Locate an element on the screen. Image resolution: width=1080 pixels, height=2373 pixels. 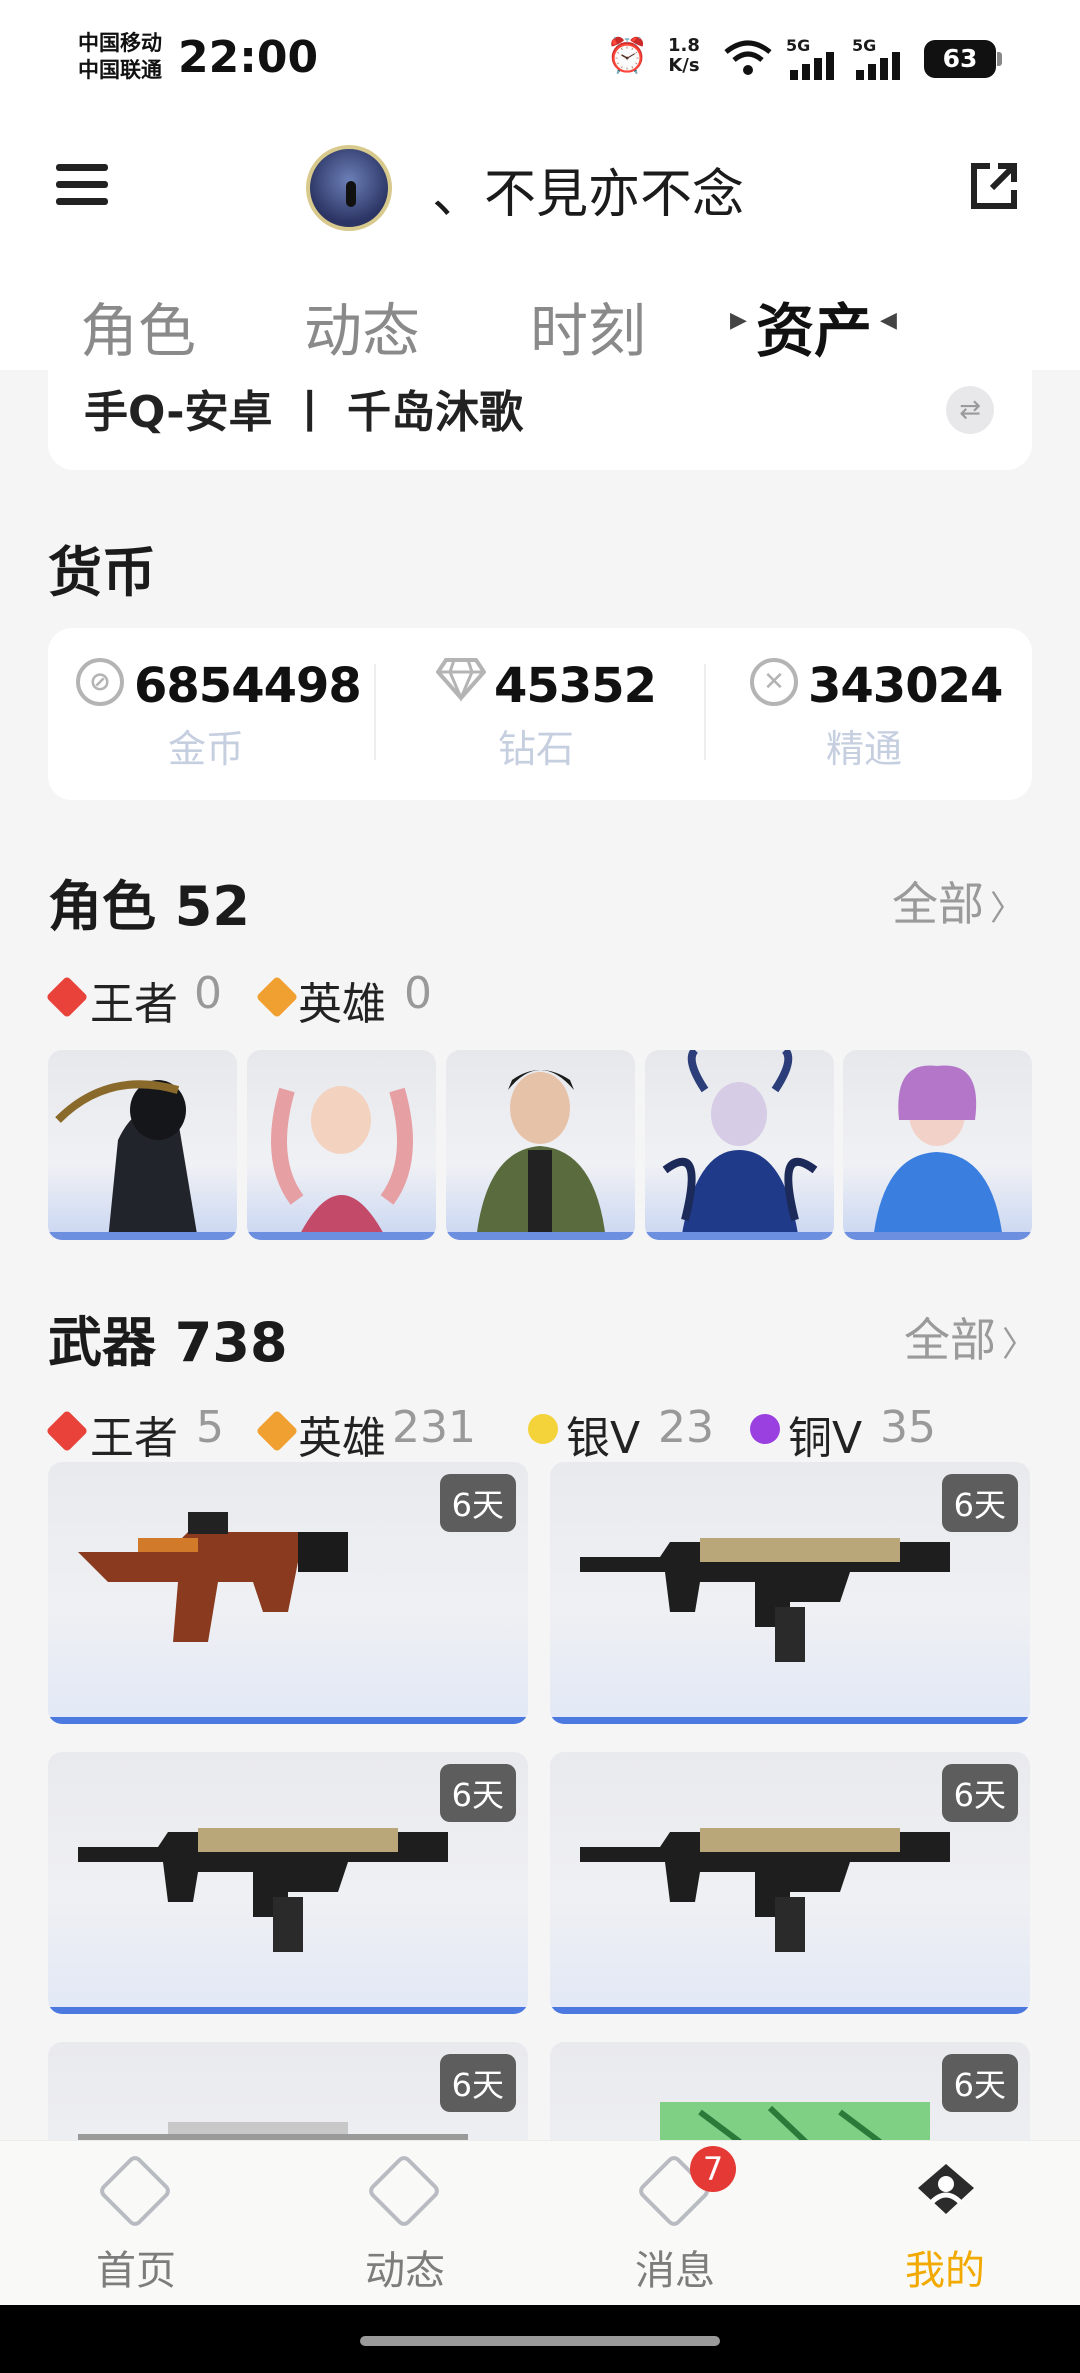
silver-v-tier-icon is located at coordinates (543, 1429).